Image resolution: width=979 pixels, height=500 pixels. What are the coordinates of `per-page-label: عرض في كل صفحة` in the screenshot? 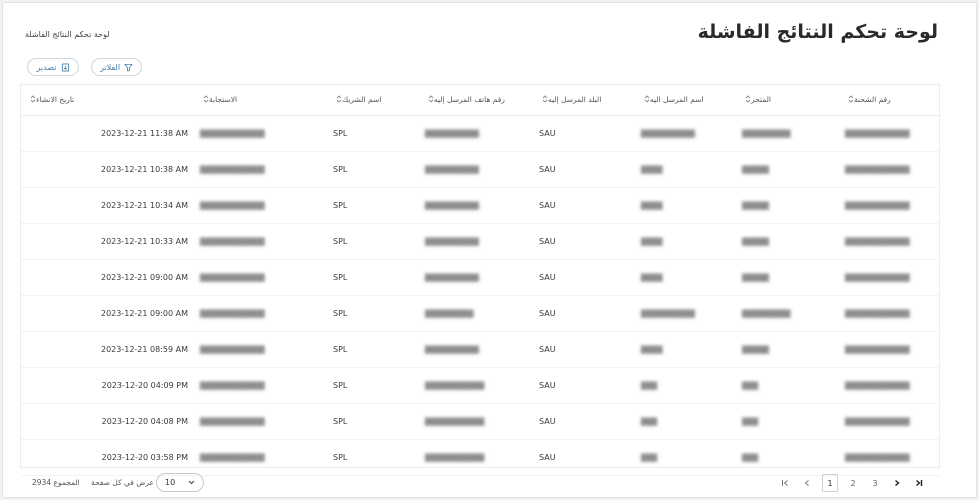 It's located at (122, 482).